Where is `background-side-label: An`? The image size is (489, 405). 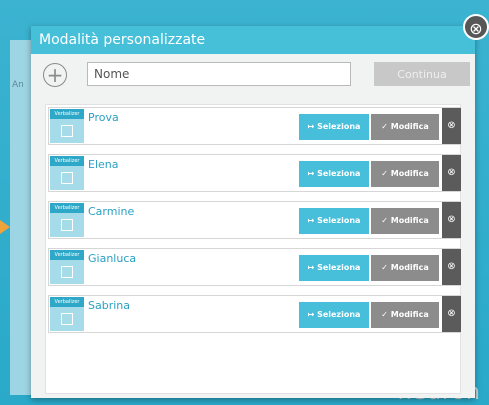 background-side-label: An is located at coordinates (18, 85).